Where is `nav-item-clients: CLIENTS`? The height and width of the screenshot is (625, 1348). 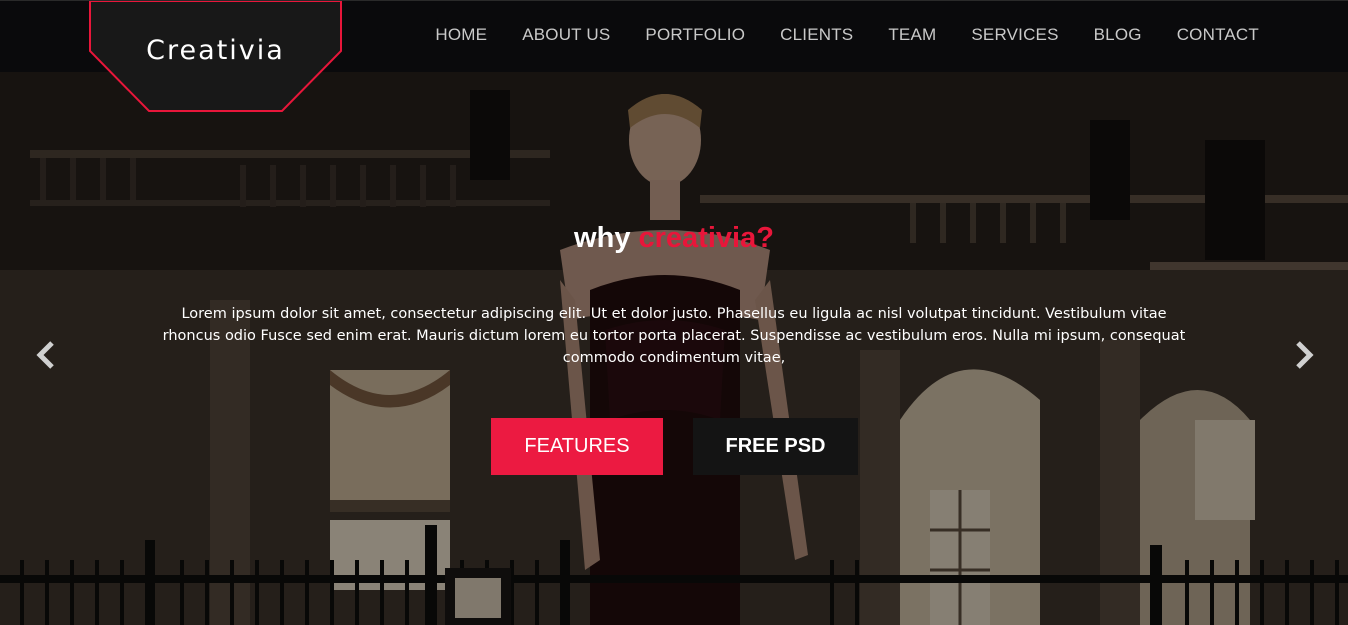
nav-item-clients: CLIENTS is located at coordinates (816, 35).